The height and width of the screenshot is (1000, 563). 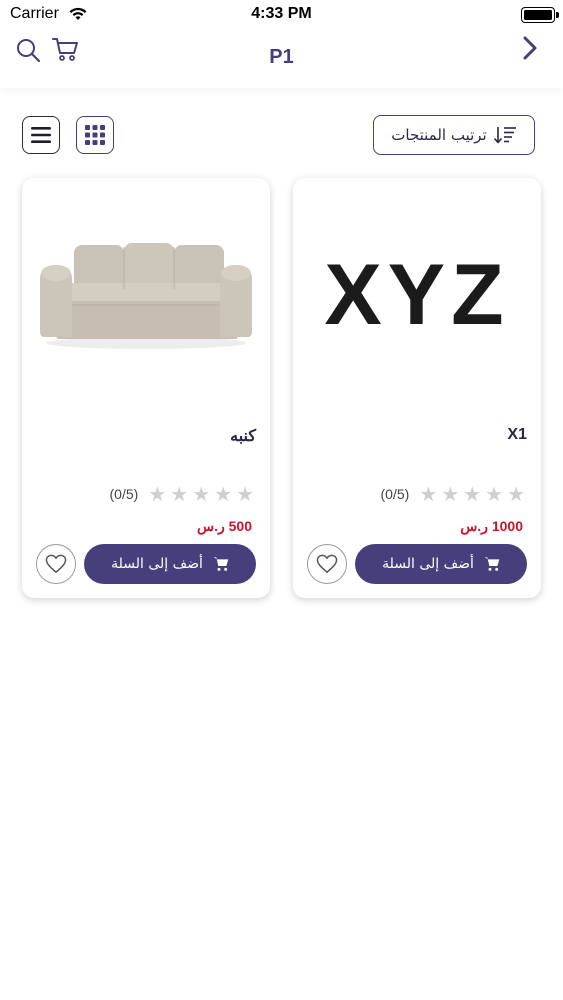 I want to click on grid-icon, so click(x=95, y=135).